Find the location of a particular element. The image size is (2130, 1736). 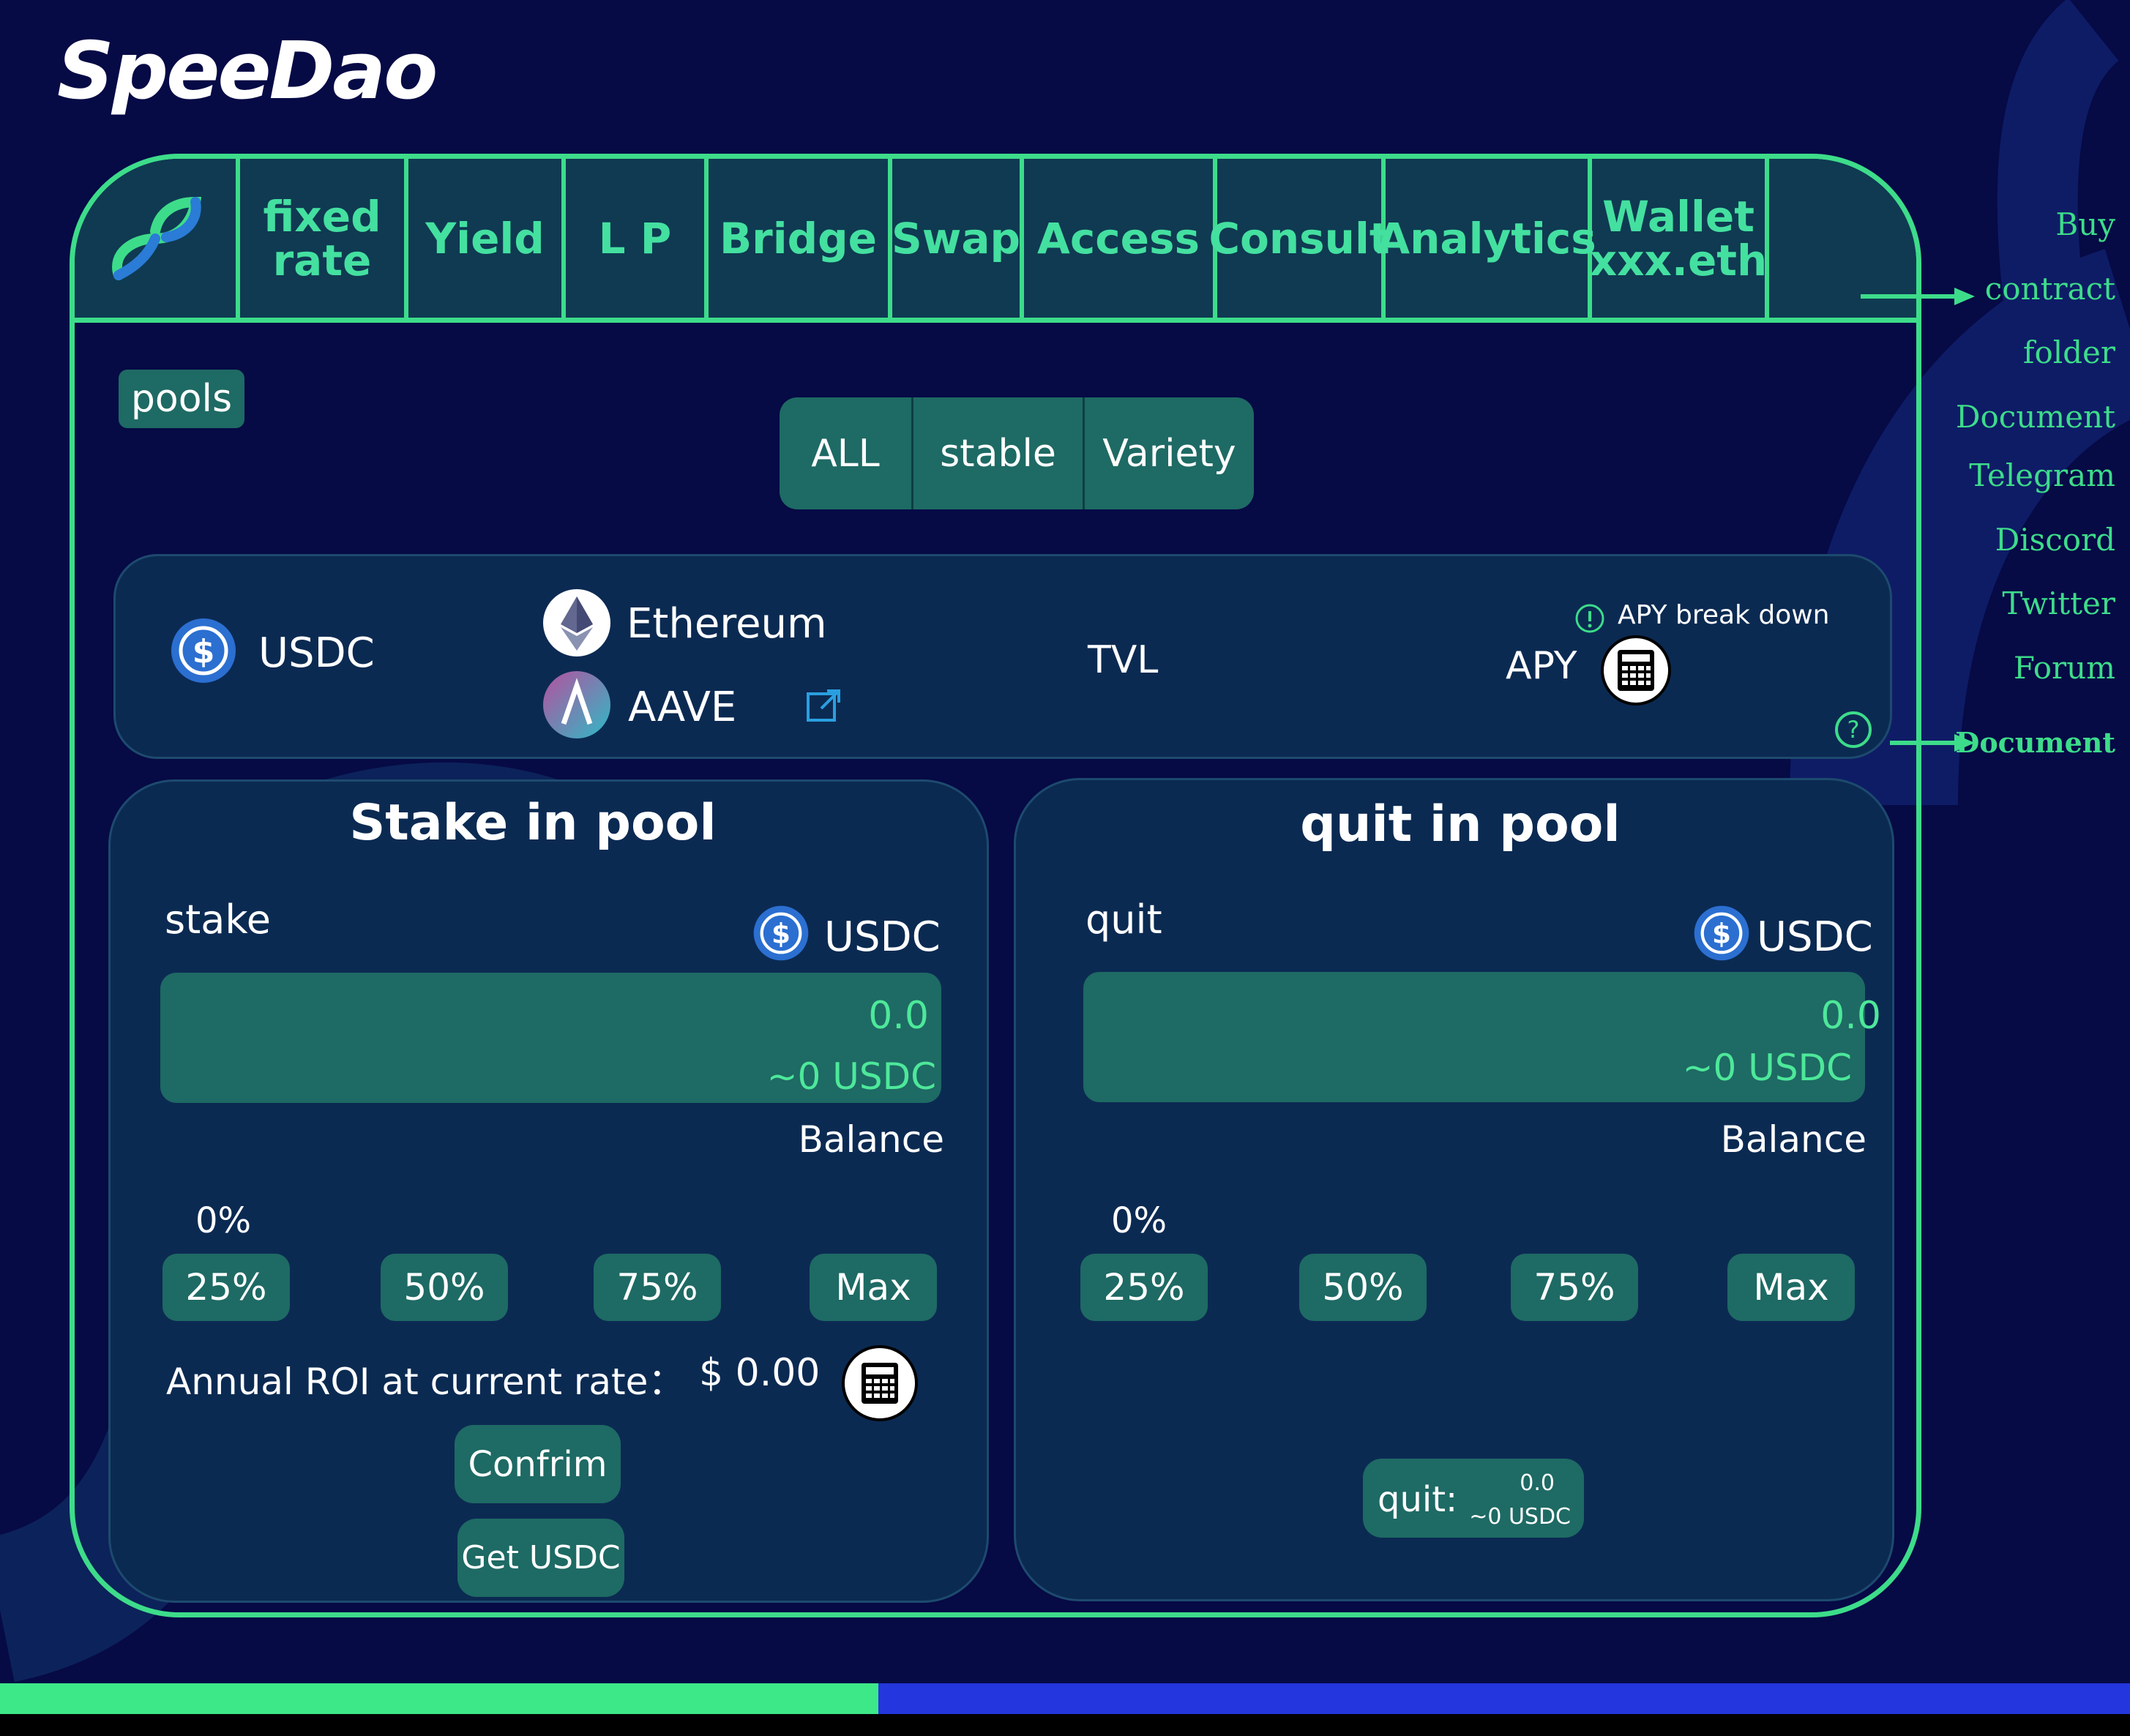

quit-label: quit is located at coordinates (1123, 920).